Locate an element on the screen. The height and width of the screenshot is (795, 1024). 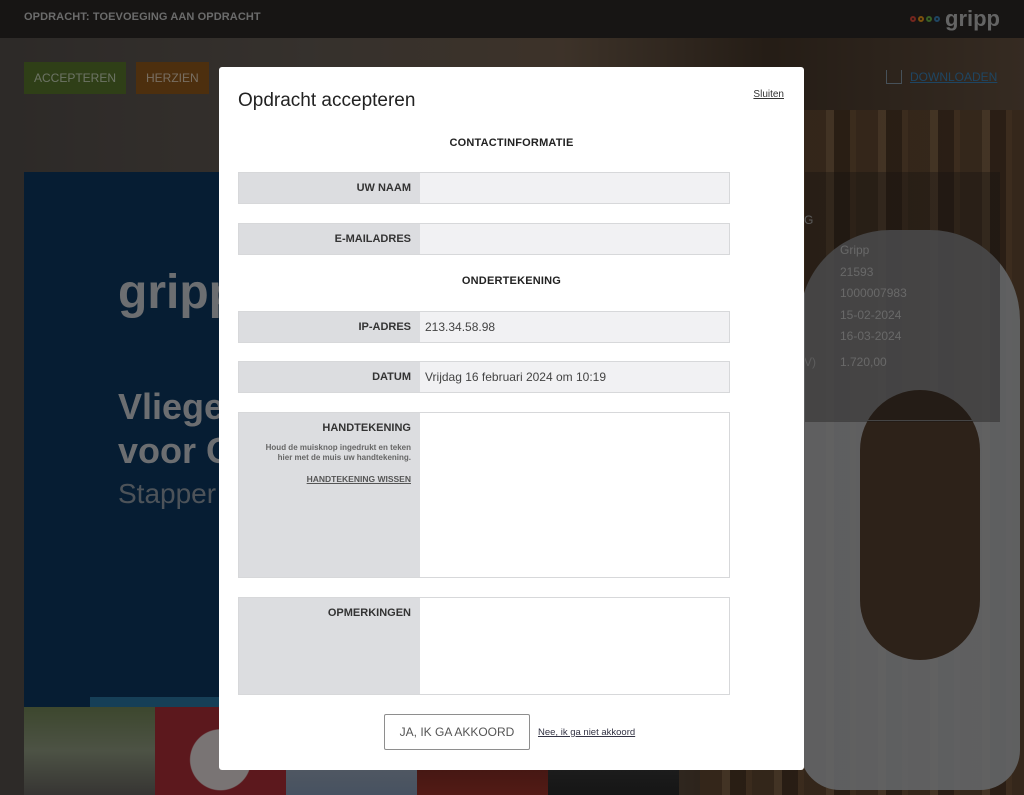
date-label: DATUM is located at coordinates (329, 377).